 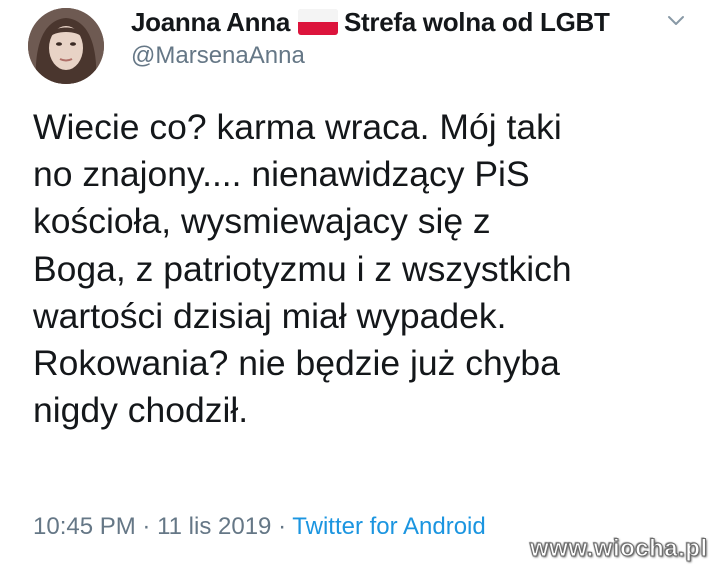 What do you see at coordinates (297, 127) in the screenshot?
I see `tweet-text-line: Wiecie co? karma wraca. Mój taki` at bounding box center [297, 127].